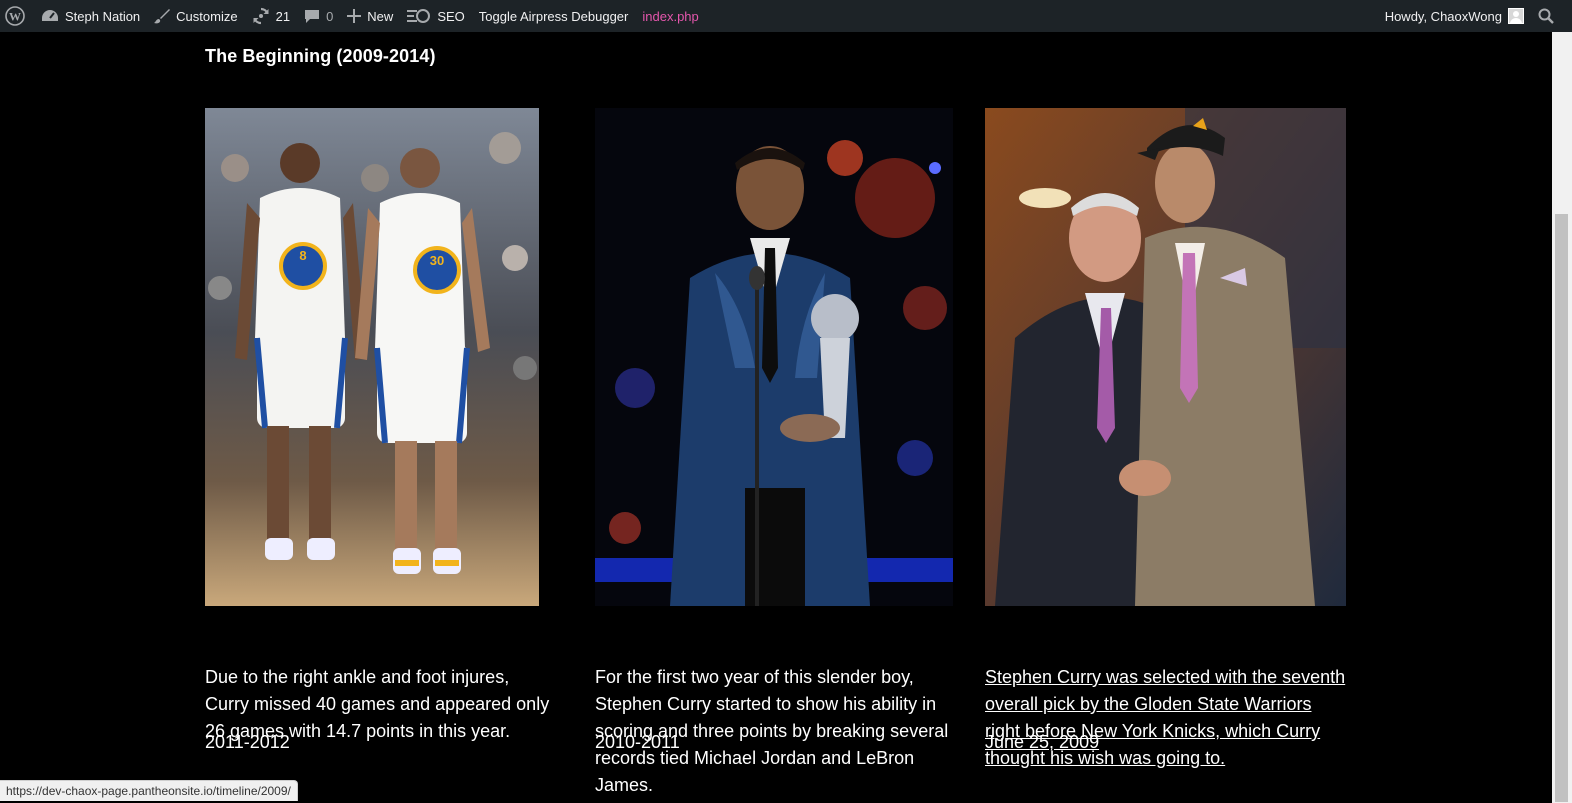 This screenshot has height=803, width=1572. I want to click on page-scrollbar, so click(1562, 417).